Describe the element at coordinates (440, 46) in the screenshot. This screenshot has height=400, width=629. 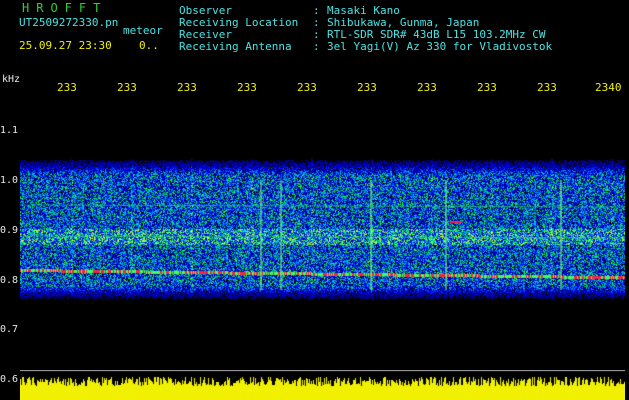
I see `antenna-value: 3el Yagi(V) Az 330 for Vladivostok` at that location.